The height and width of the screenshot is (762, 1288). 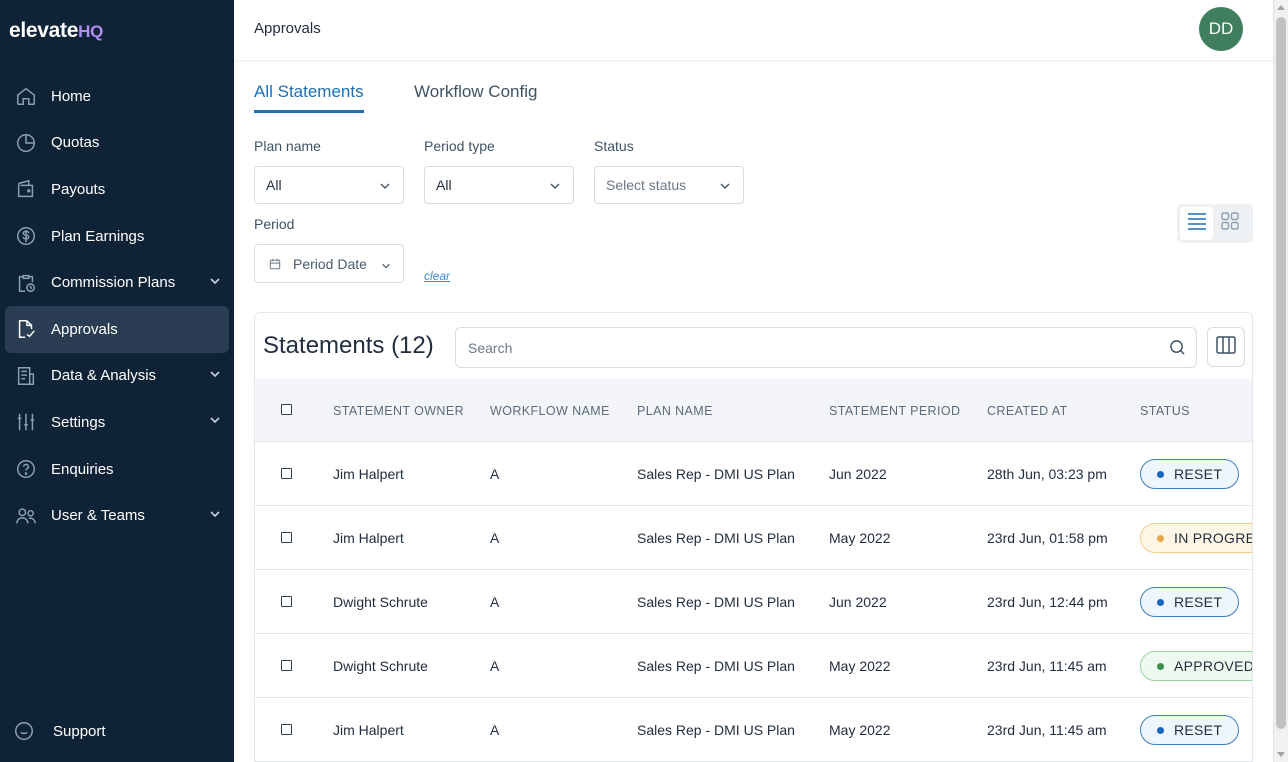 I want to click on sidebar-item-plan-earnings: Plan Earnings, so click(x=117, y=236).